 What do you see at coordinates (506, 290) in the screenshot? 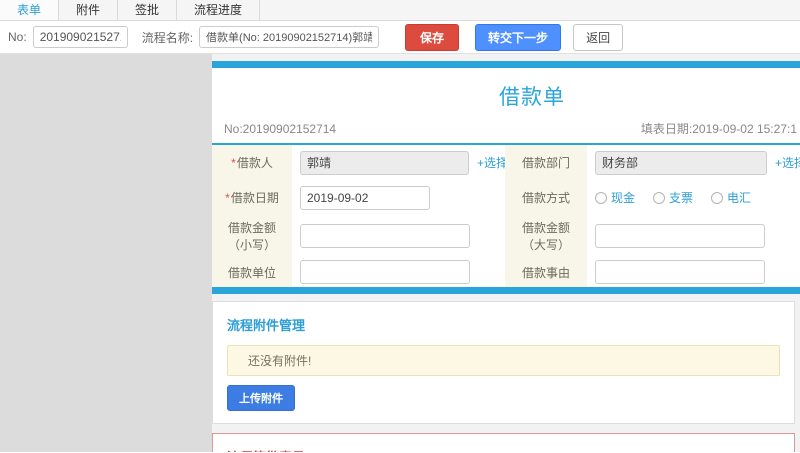
I see `form-bottom-bar` at bounding box center [506, 290].